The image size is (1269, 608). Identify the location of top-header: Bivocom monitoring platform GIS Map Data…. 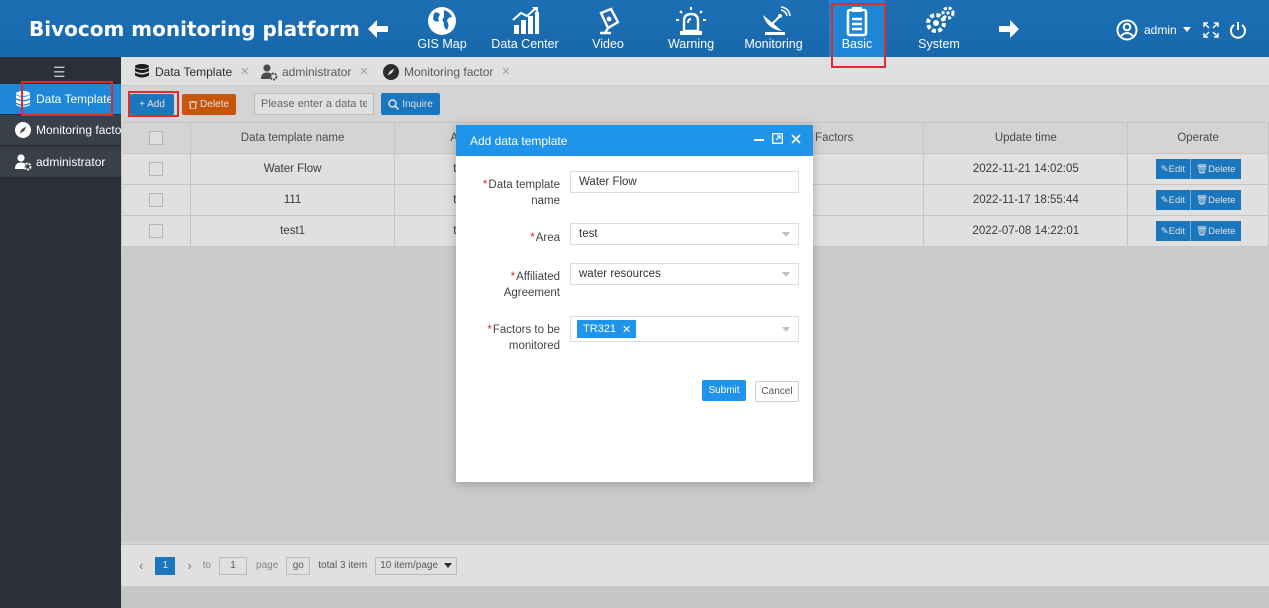
(634, 28).